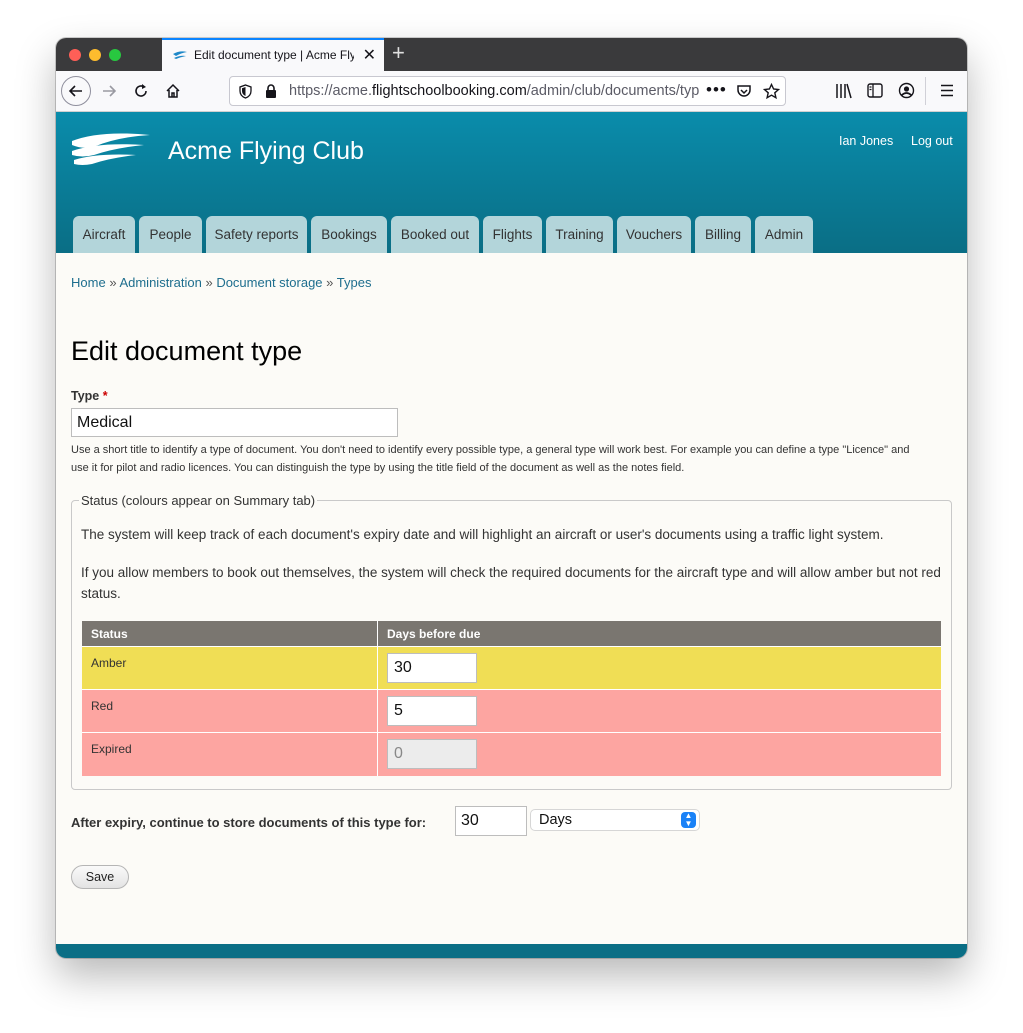 This screenshot has height=1033, width=1023. Describe the element at coordinates (256, 234) in the screenshot. I see `nav-tab-safety-reports: Safety reports` at that location.